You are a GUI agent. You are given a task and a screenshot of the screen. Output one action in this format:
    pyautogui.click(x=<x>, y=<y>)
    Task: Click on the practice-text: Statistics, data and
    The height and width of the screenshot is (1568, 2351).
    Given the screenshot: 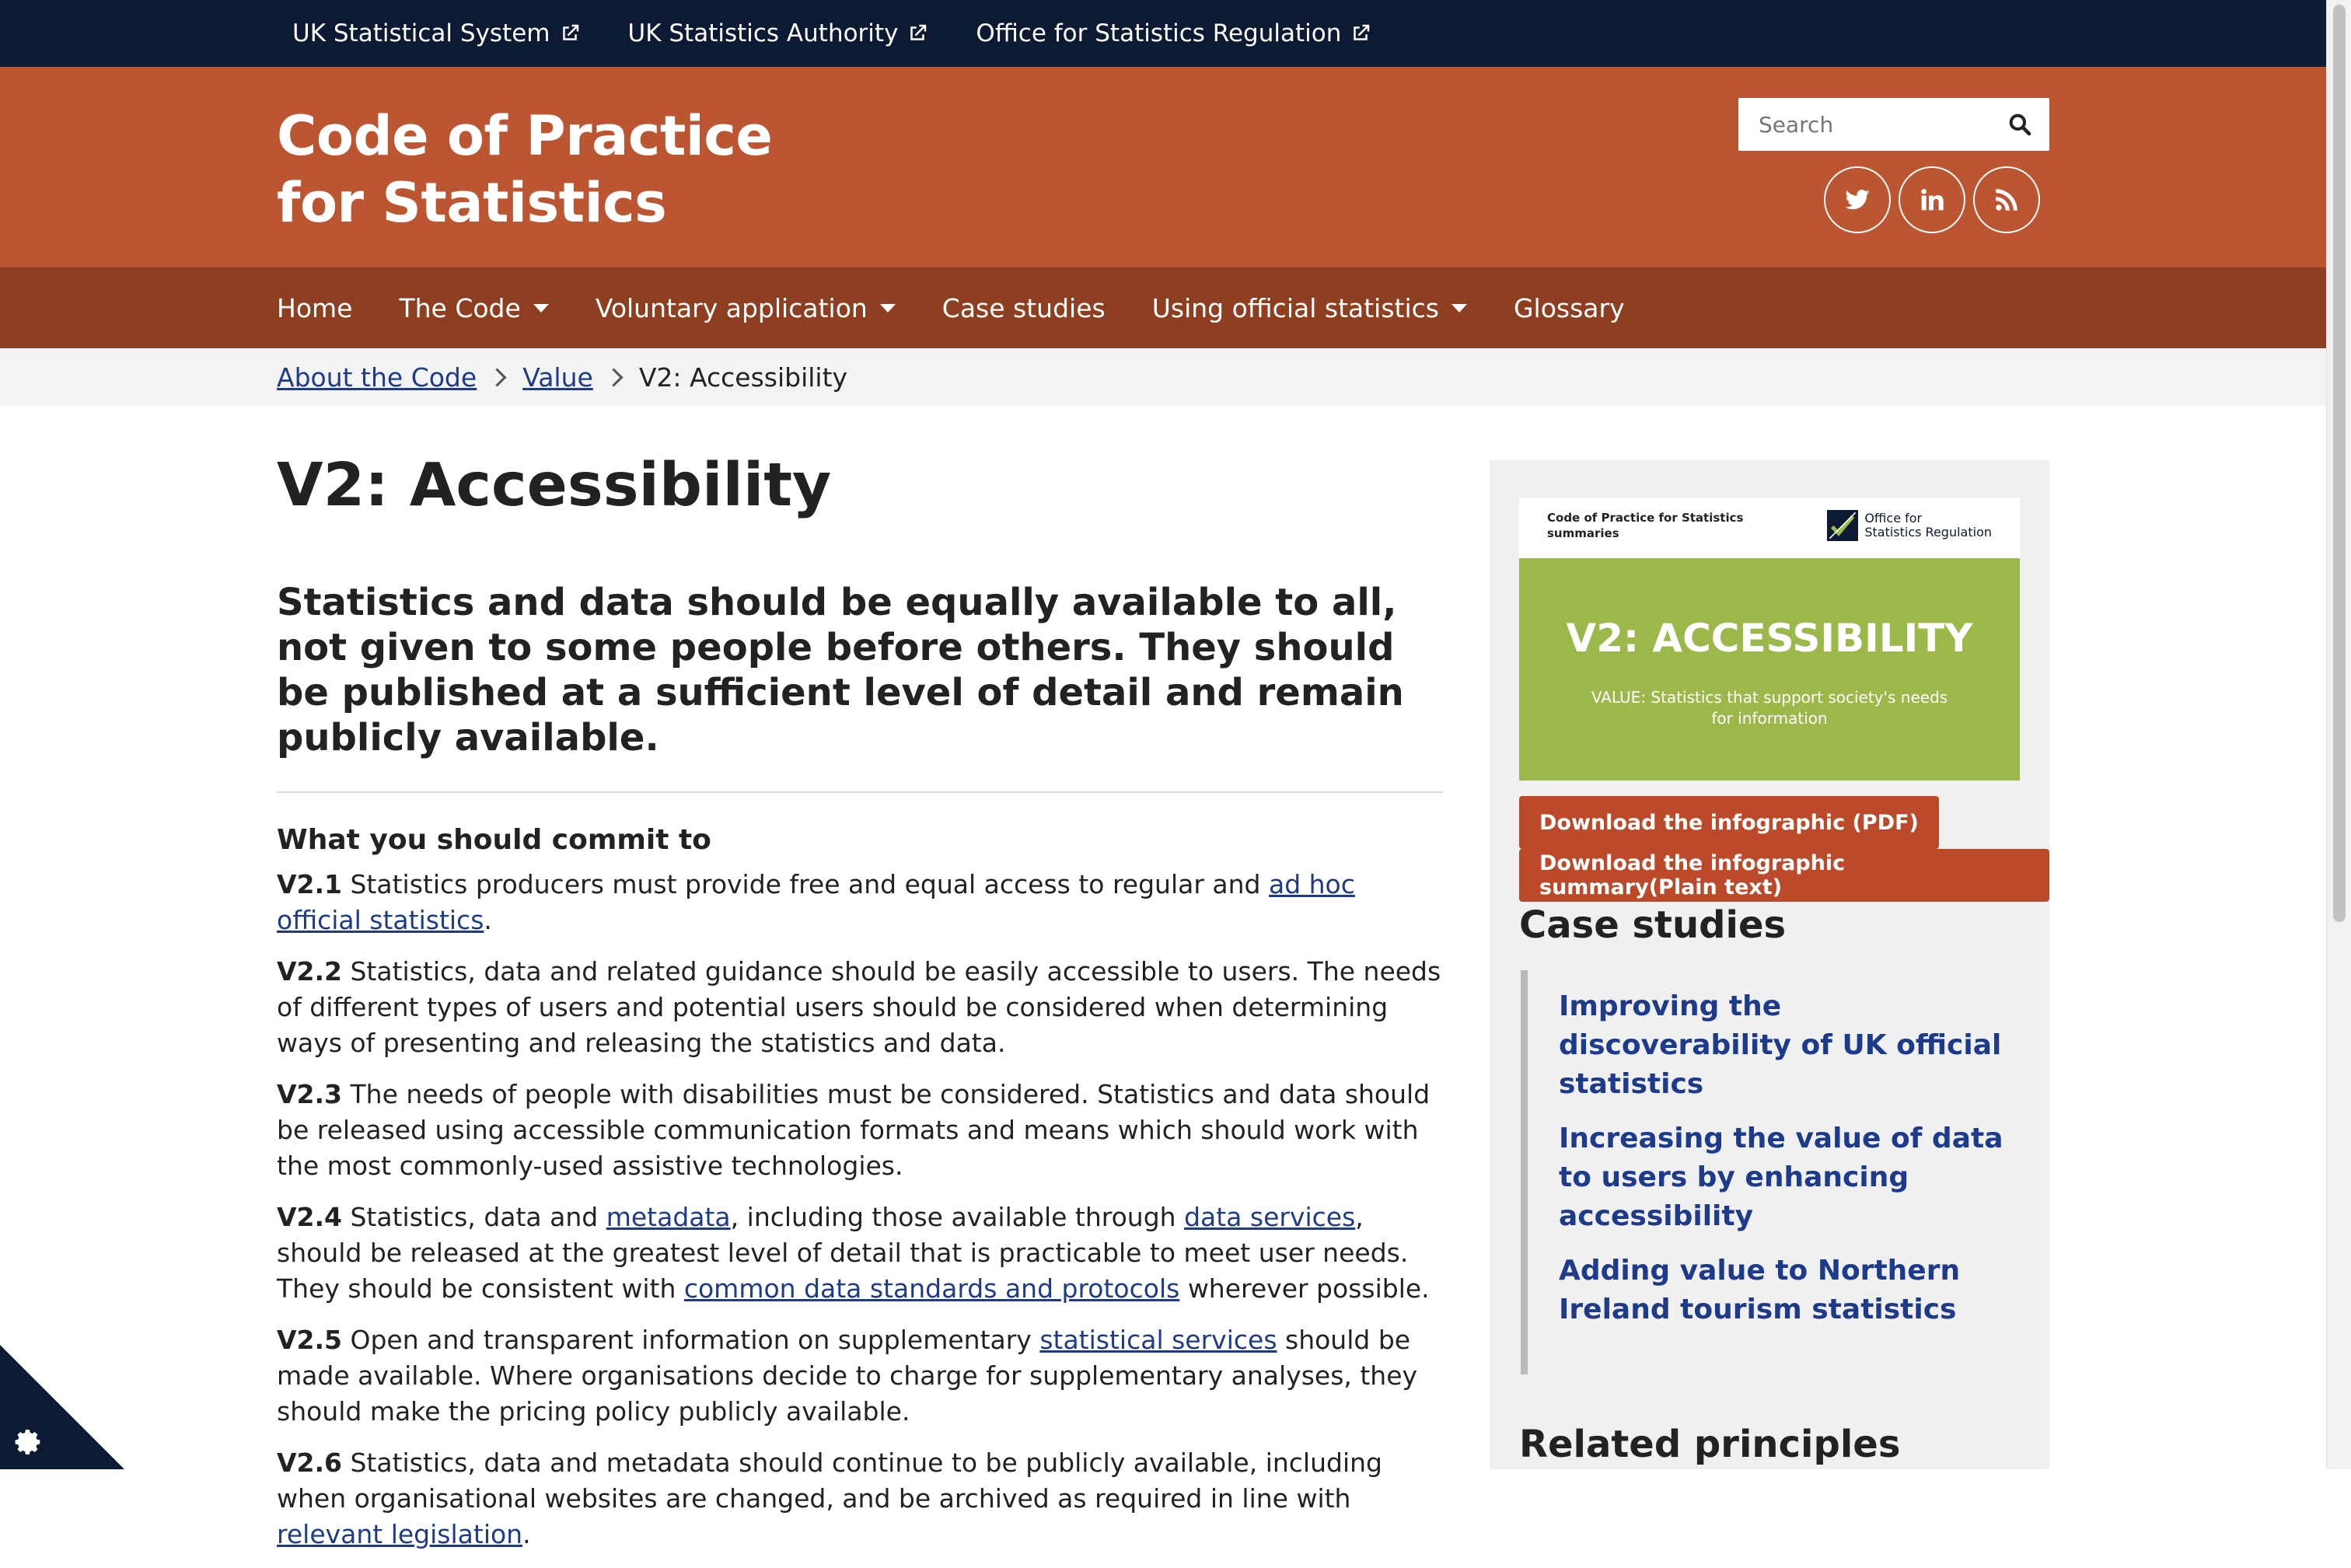 What is the action you would take?
    pyautogui.click(x=474, y=1217)
    